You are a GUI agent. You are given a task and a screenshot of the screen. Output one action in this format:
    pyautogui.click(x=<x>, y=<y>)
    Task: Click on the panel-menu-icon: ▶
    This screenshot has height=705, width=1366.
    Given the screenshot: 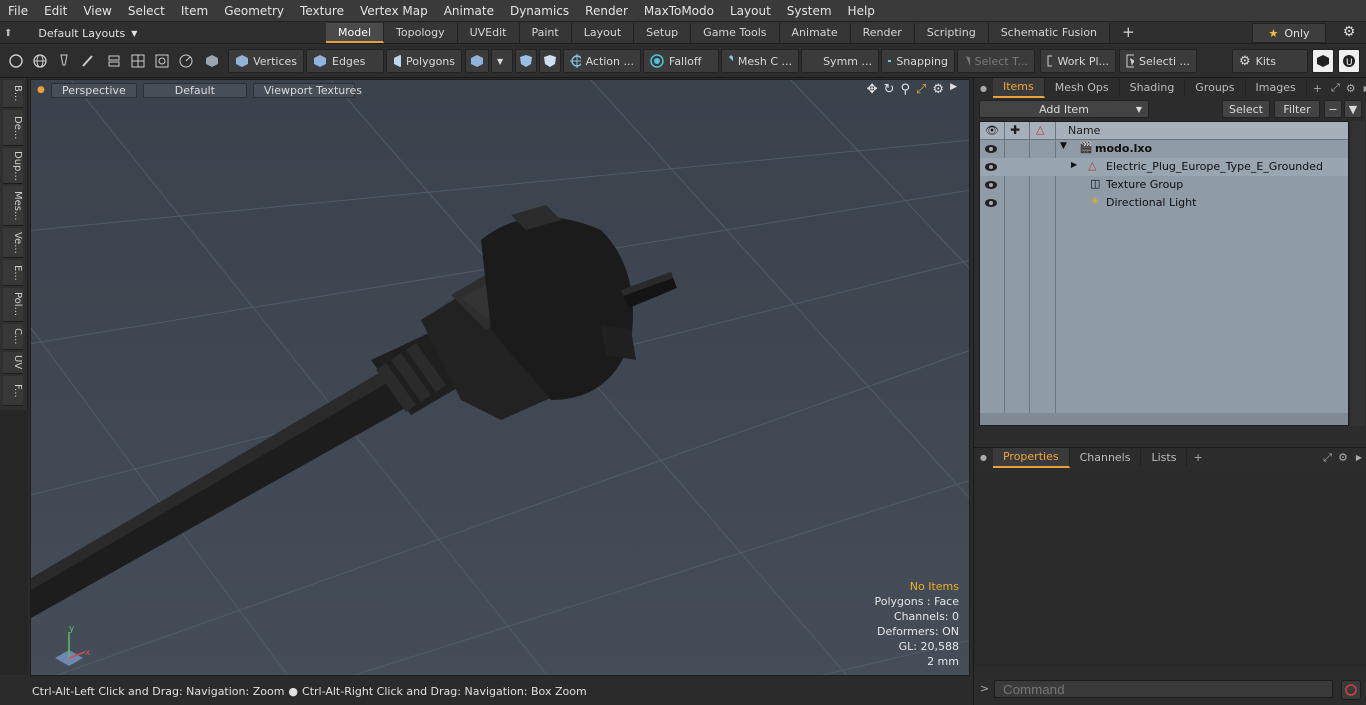 What is the action you would take?
    pyautogui.click(x=1358, y=457)
    